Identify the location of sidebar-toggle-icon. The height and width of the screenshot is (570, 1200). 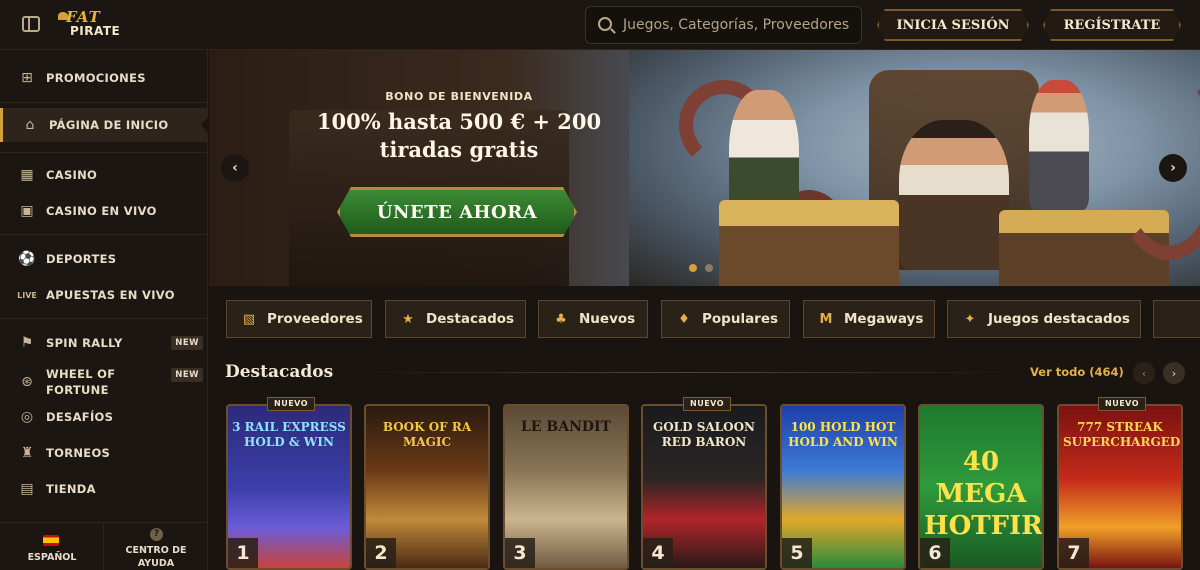
(31, 24).